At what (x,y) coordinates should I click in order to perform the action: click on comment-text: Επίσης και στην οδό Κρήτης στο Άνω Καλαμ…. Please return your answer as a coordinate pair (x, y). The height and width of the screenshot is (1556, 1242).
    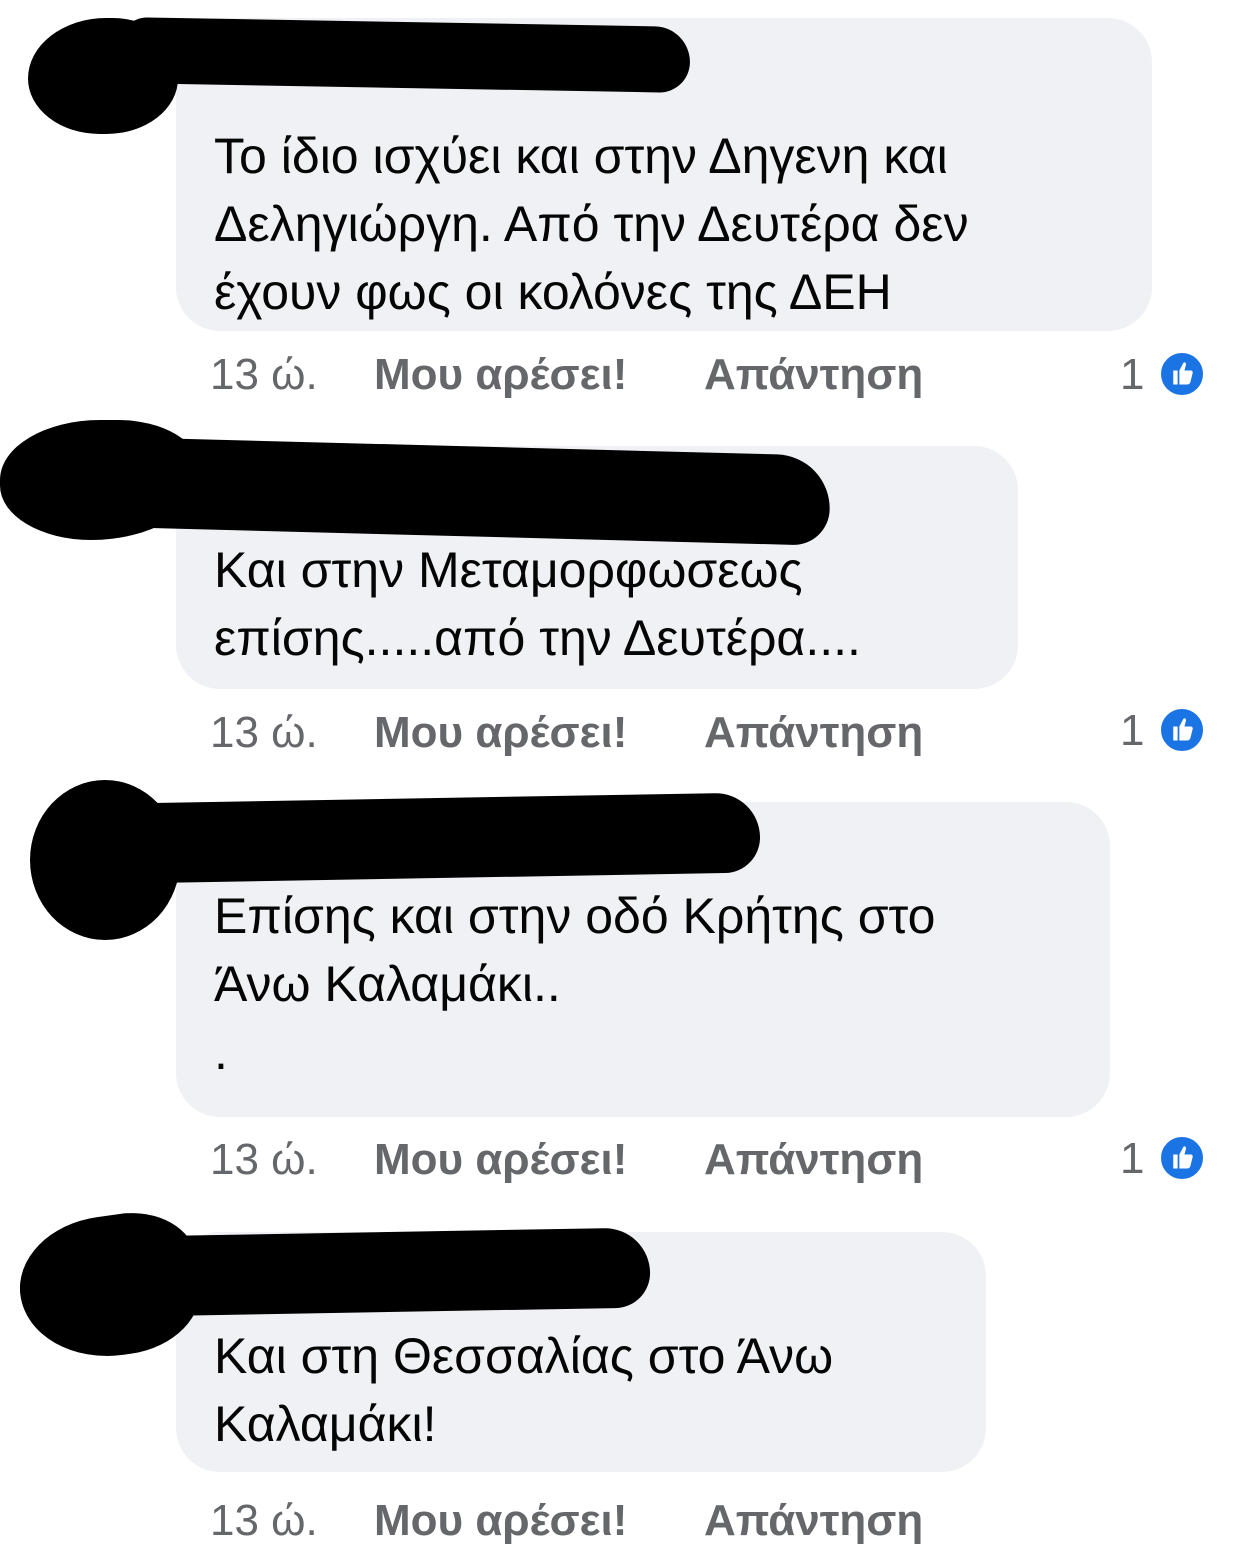
    Looking at the image, I should click on (575, 984).